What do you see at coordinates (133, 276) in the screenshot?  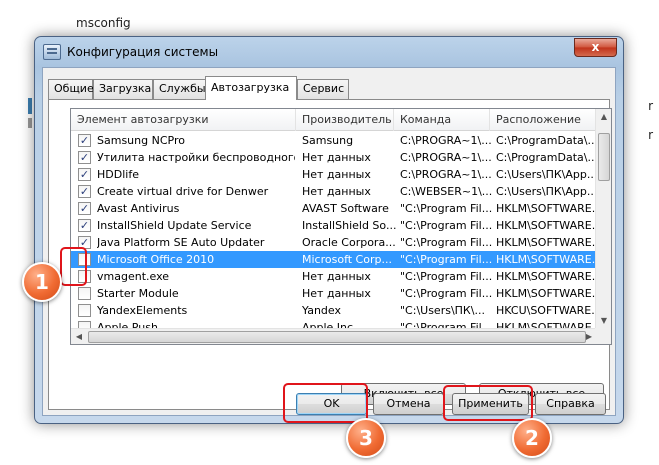 I see `cell-name: vmagent.exe` at bounding box center [133, 276].